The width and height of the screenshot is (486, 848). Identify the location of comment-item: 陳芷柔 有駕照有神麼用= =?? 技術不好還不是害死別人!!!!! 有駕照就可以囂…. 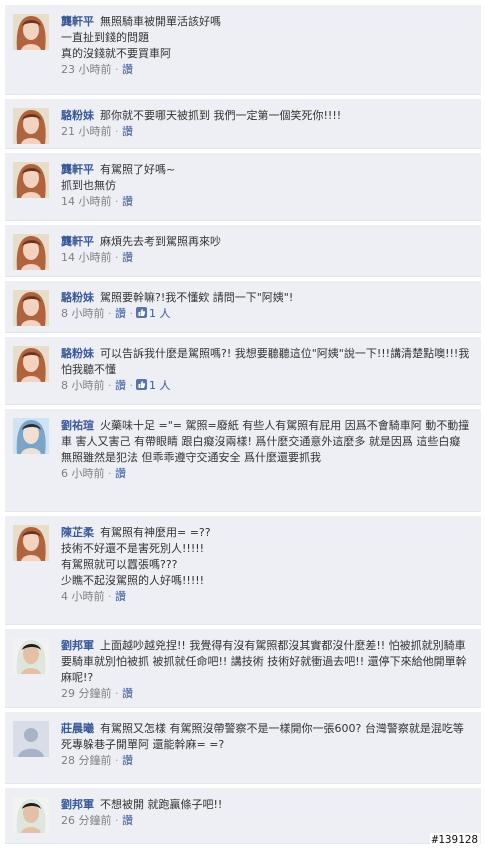
(243, 570).